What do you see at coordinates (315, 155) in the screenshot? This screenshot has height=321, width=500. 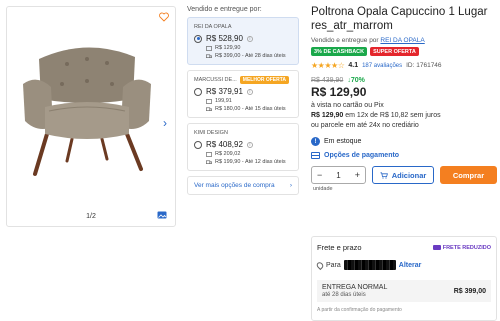 I see `credit-card-icon` at bounding box center [315, 155].